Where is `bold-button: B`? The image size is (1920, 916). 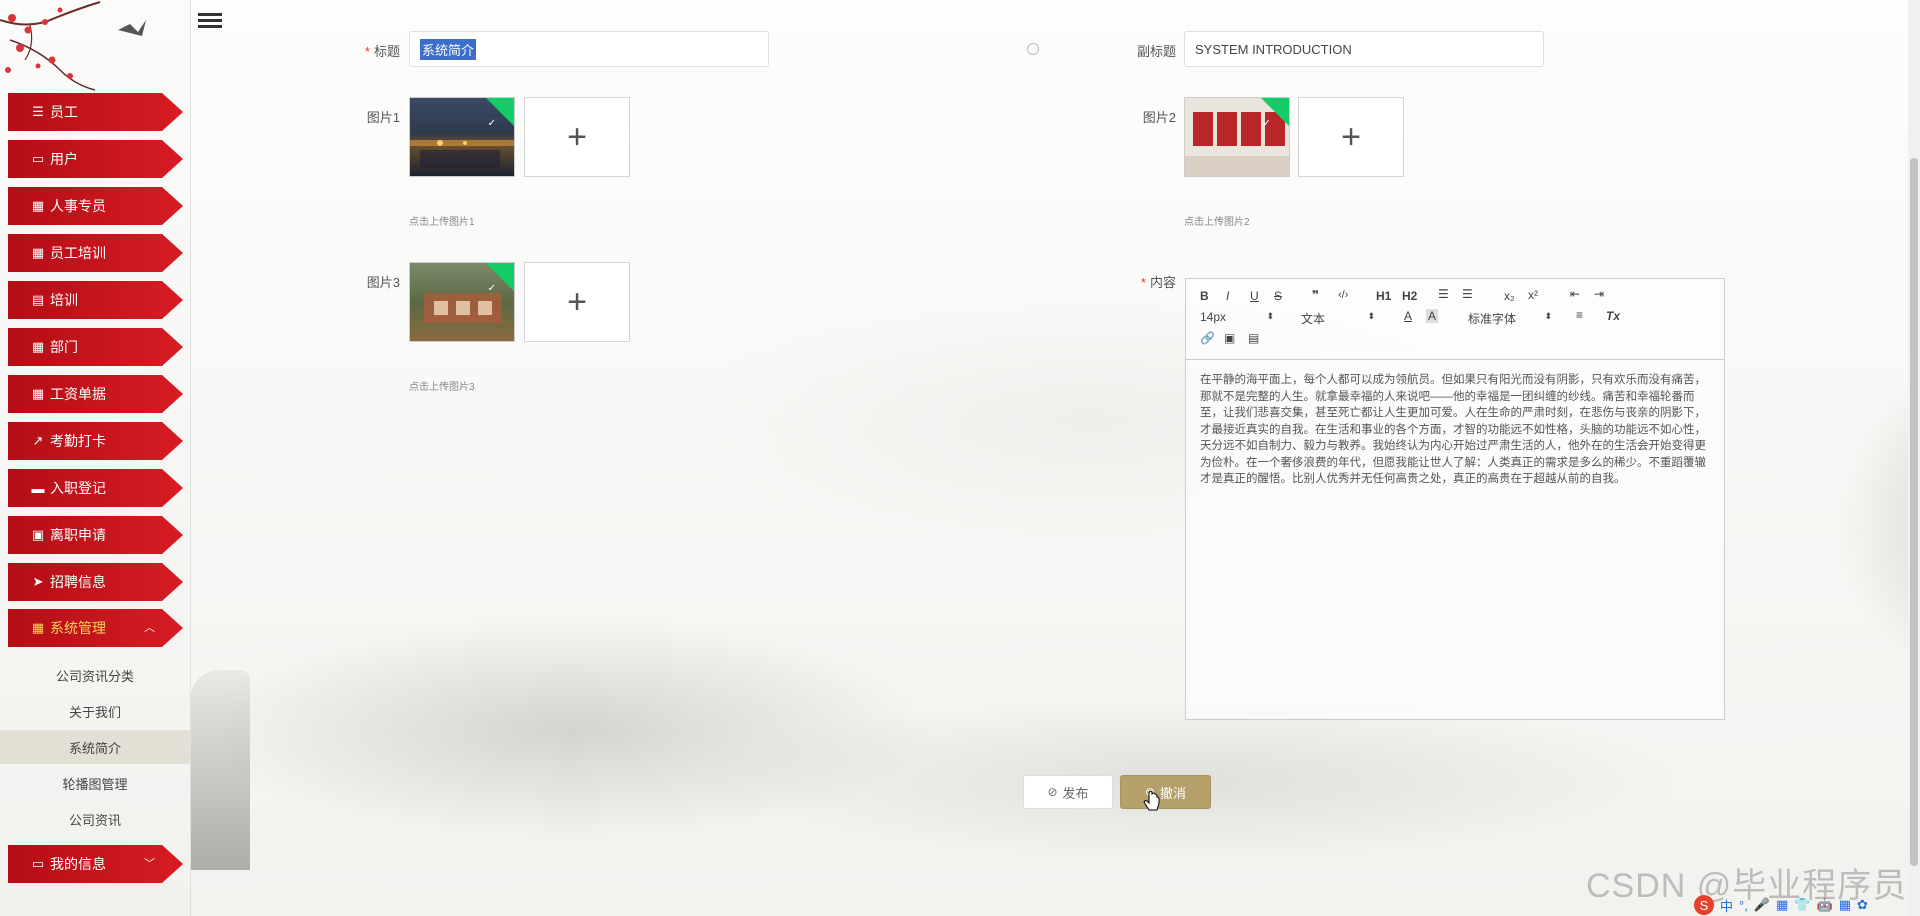
bold-button: B is located at coordinates (1204, 296).